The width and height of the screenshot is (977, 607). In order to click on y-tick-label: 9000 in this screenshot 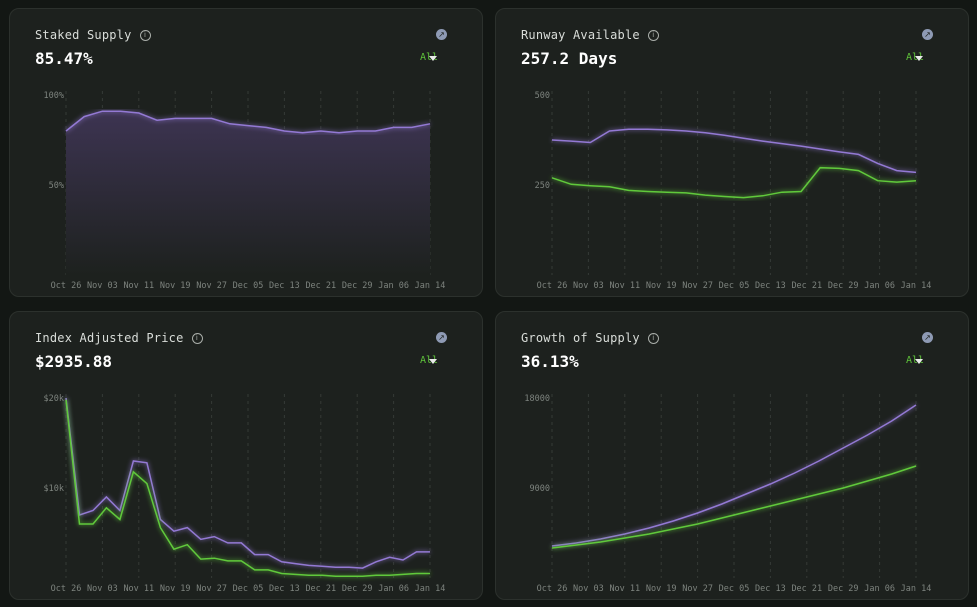, I will do `click(540, 489)`.